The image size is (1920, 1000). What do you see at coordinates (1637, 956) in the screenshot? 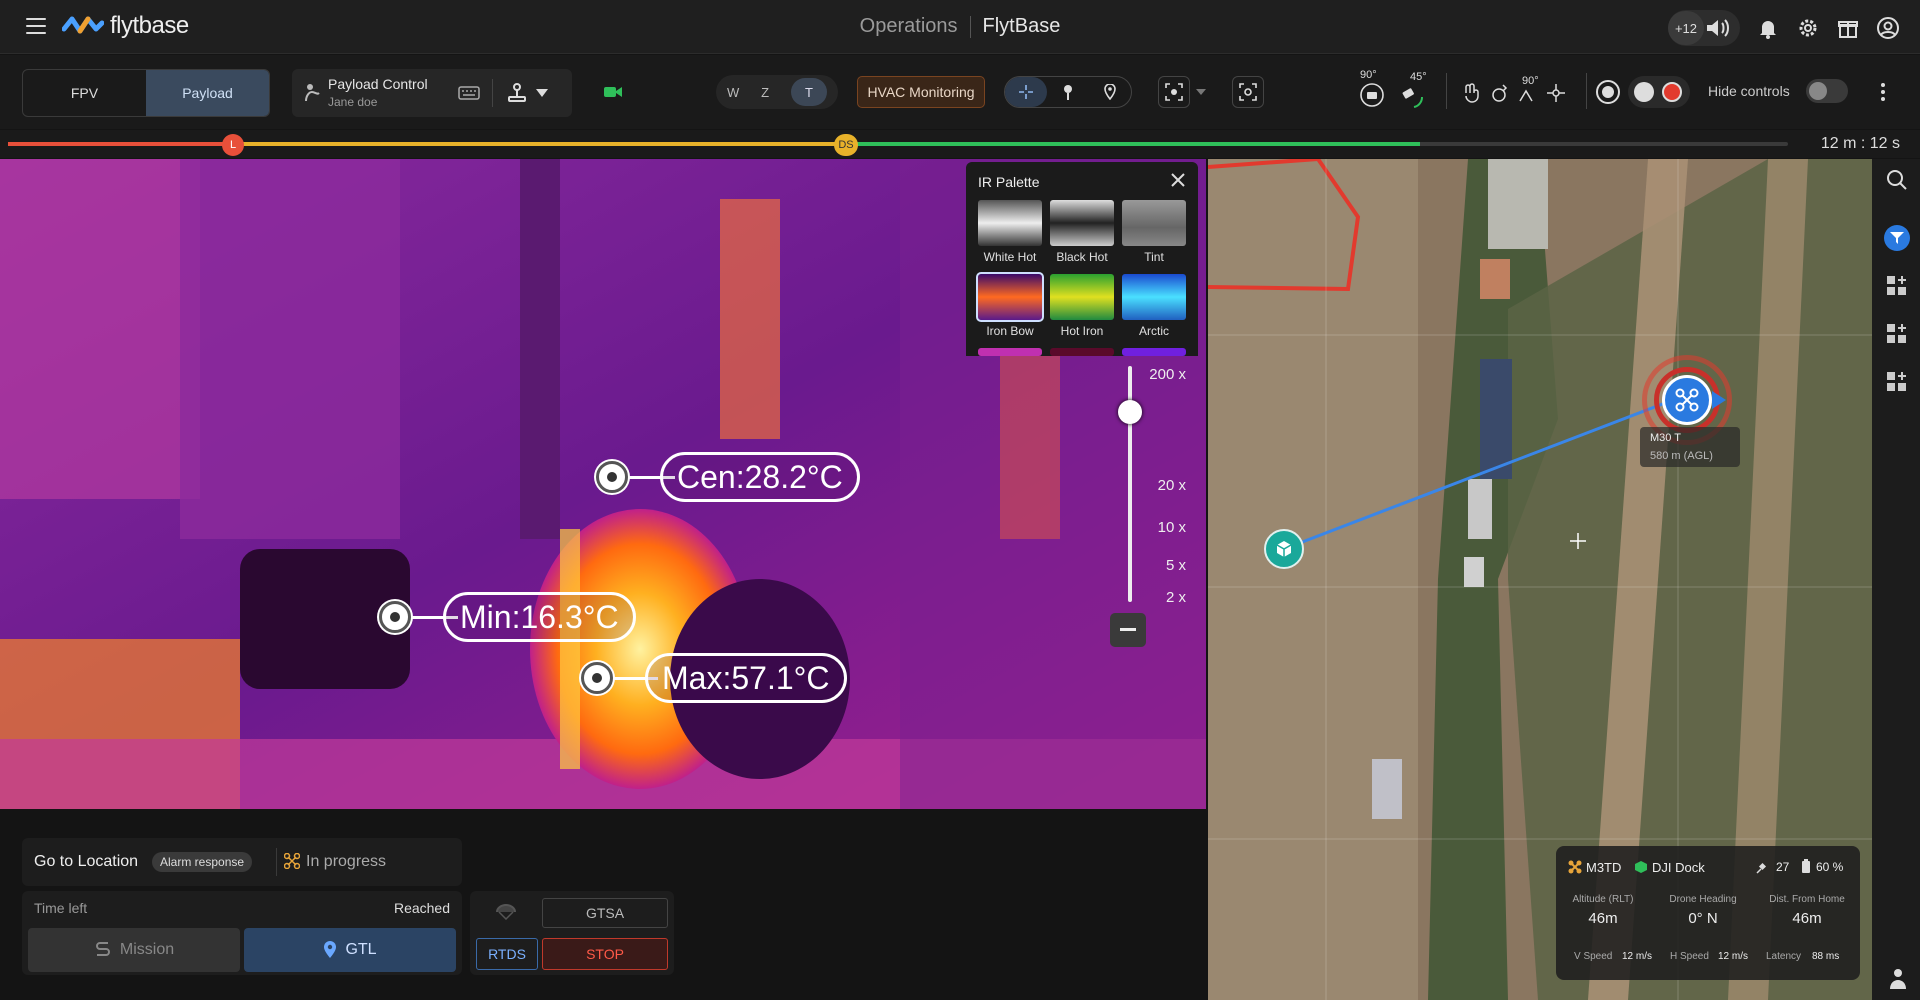
I see `vspeed-value: 12 m/s` at bounding box center [1637, 956].